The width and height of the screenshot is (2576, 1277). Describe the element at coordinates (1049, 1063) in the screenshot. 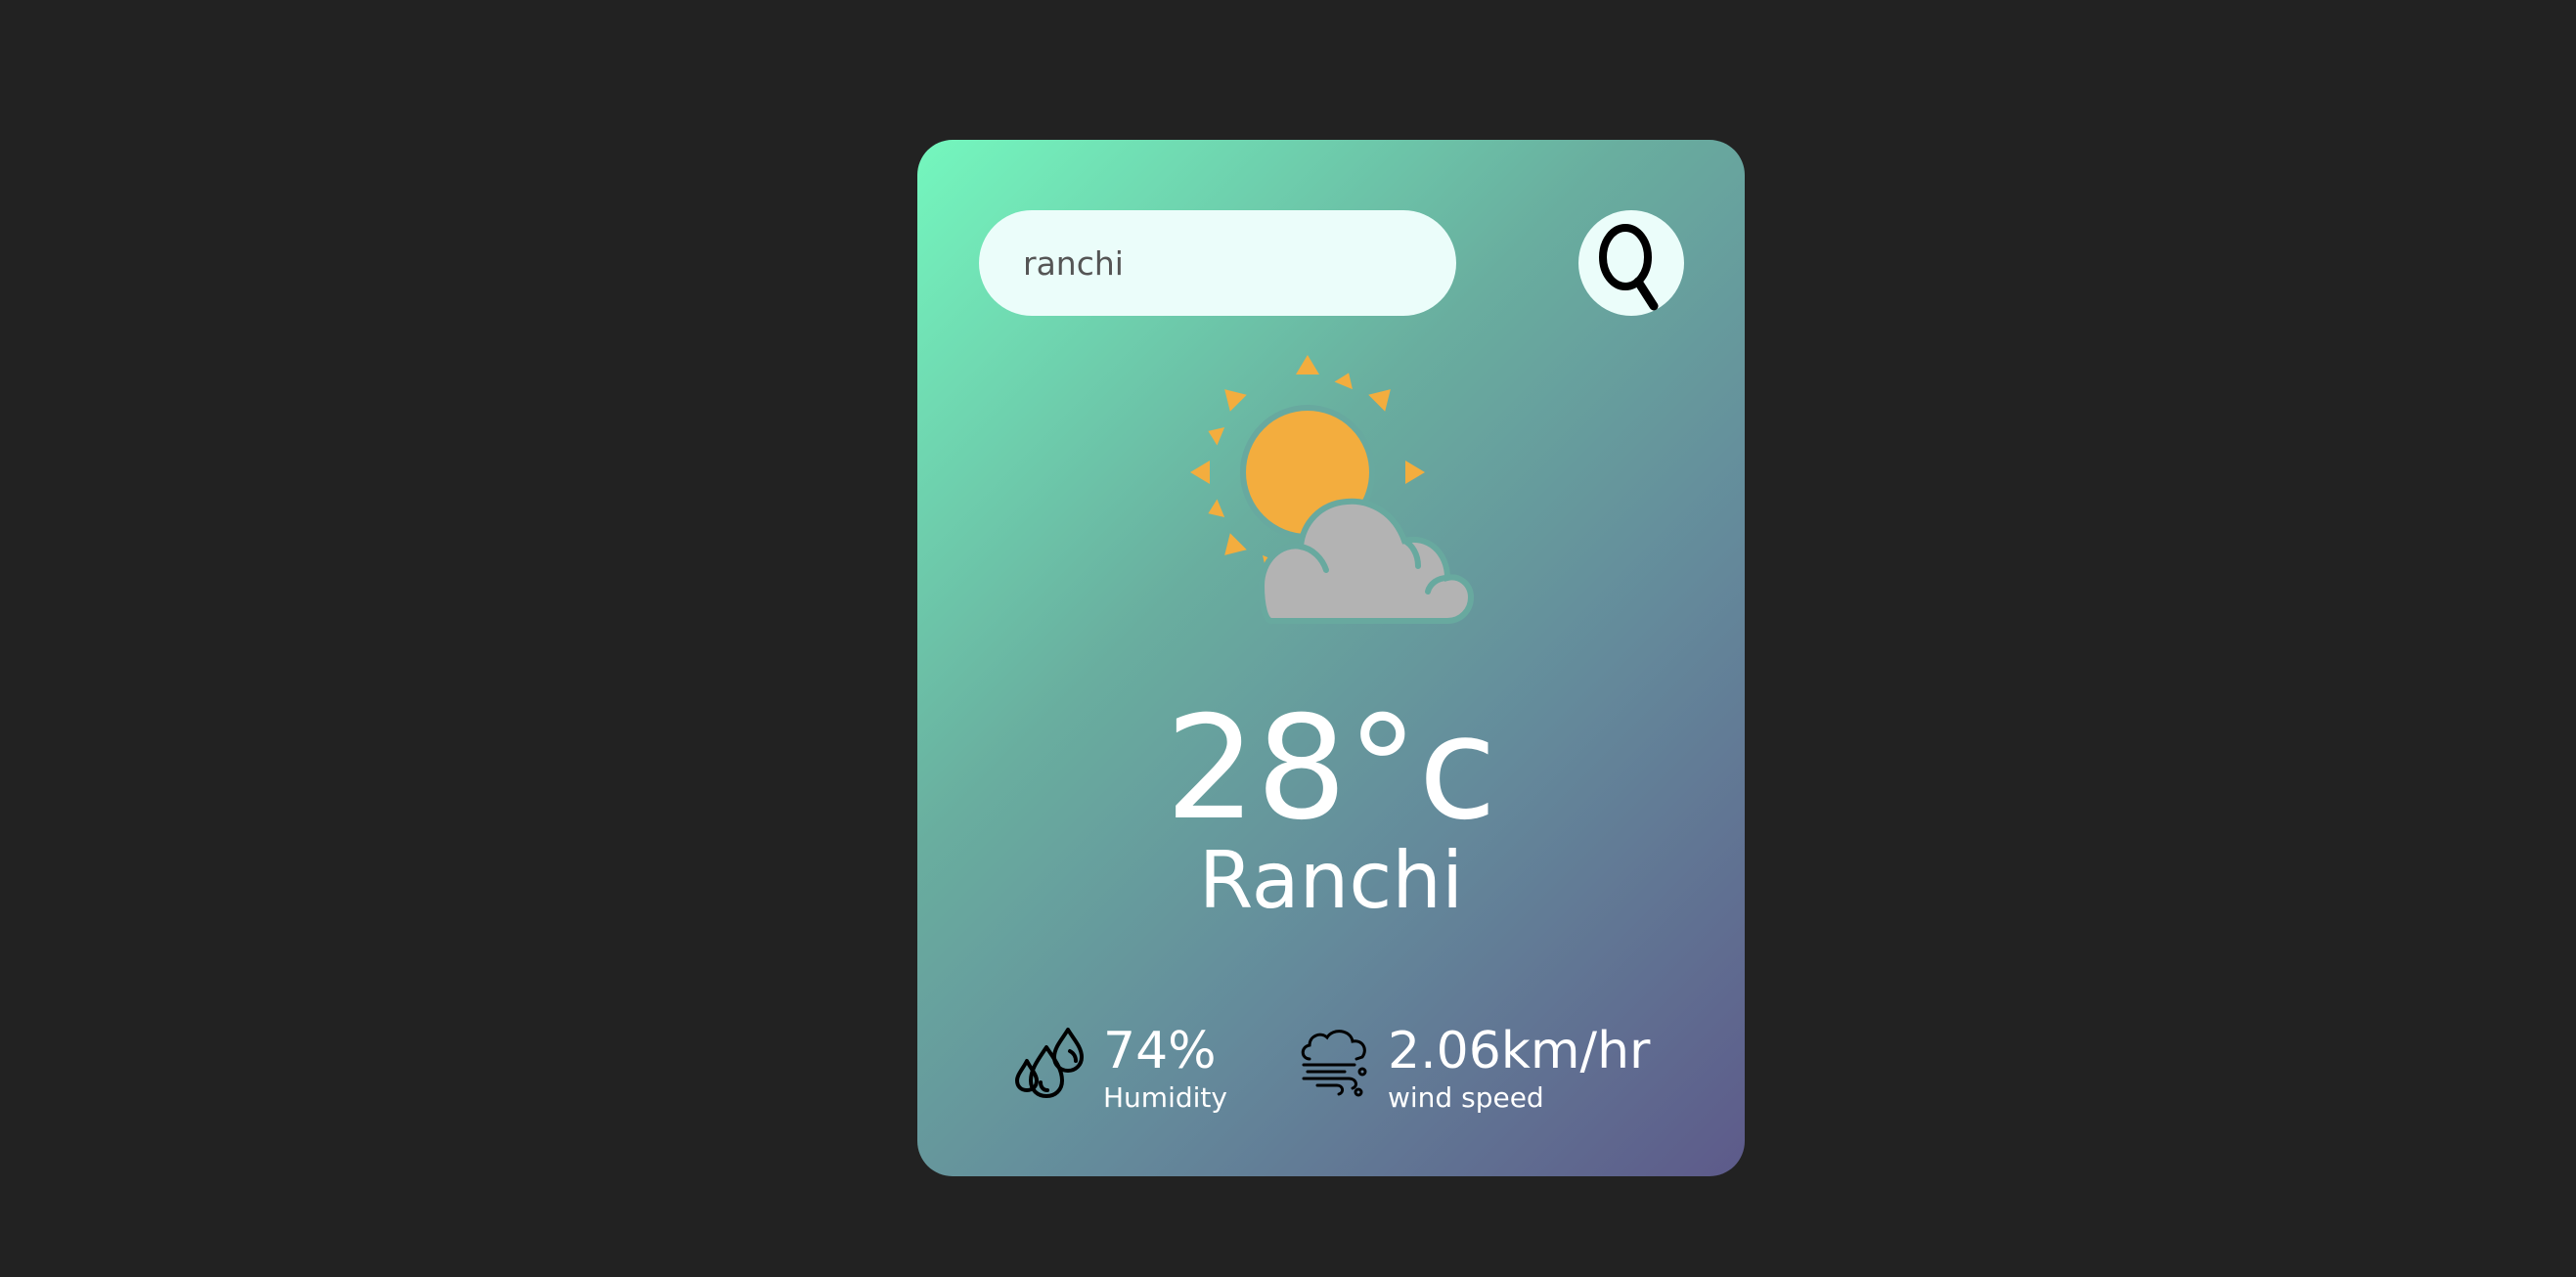

I see `water-drops-icon` at that location.